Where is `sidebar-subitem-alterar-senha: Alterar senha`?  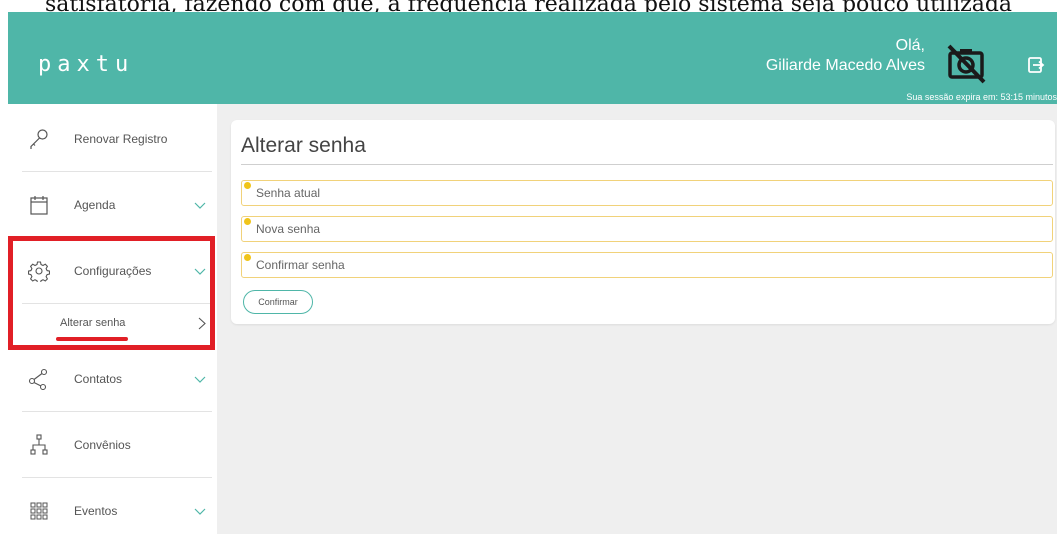
sidebar-subitem-alterar-senha: Alterar senha is located at coordinates (110, 324).